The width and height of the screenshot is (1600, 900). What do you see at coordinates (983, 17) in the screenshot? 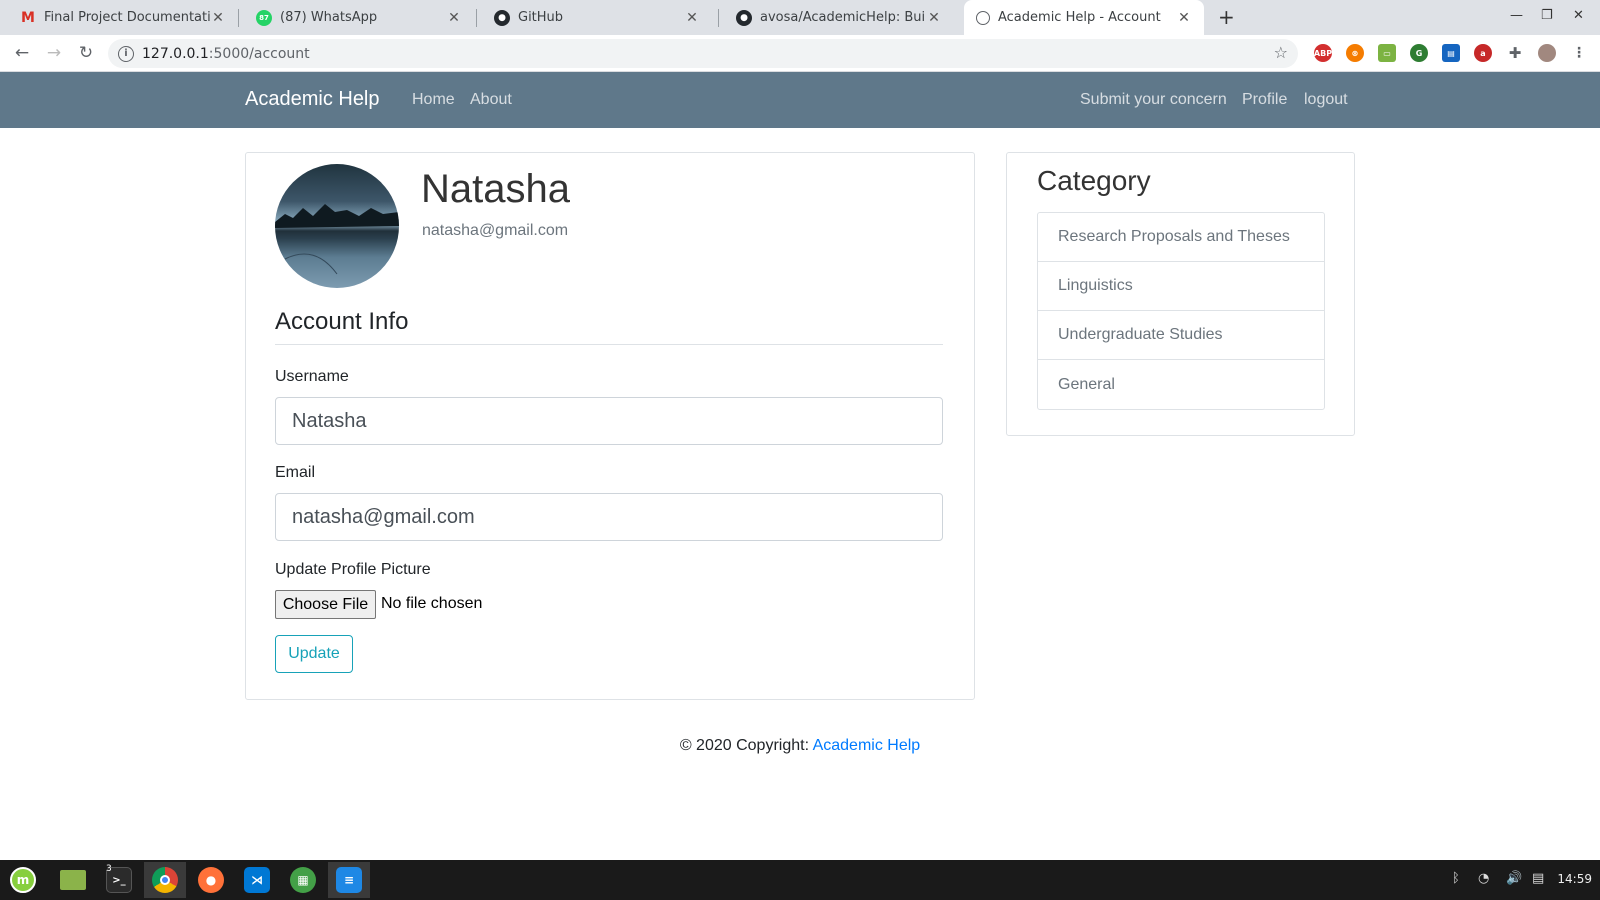
I see `globe-icon` at bounding box center [983, 17].